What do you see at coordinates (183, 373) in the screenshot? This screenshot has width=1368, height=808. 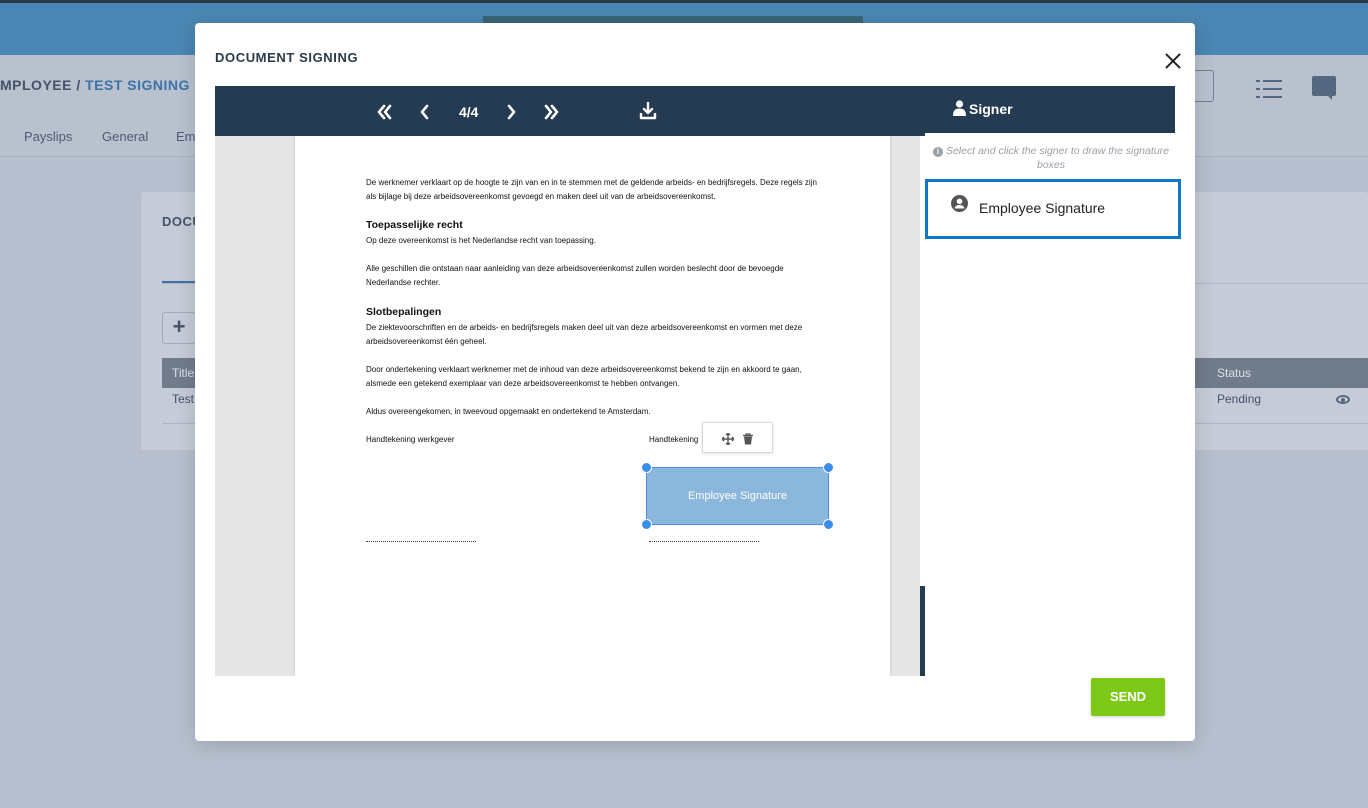 I see `column-title: Title` at bounding box center [183, 373].